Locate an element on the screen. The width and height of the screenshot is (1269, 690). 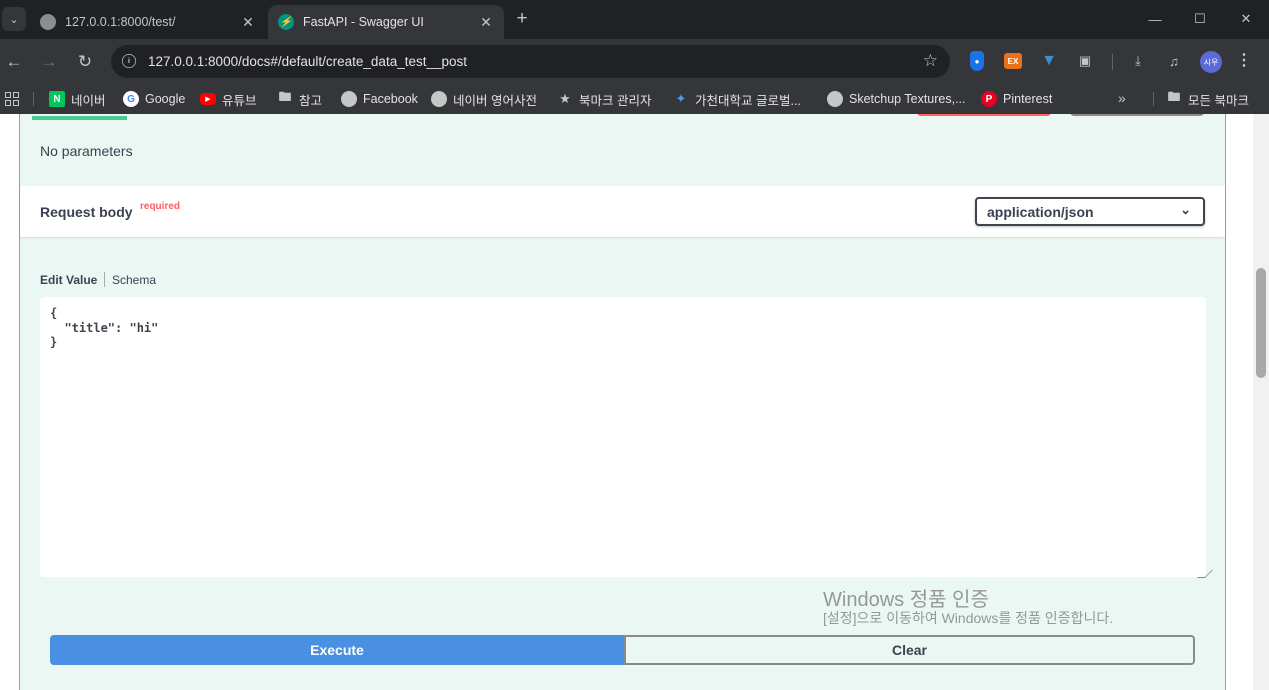
bookmark-google: G Google is located at coordinates (154, 99).